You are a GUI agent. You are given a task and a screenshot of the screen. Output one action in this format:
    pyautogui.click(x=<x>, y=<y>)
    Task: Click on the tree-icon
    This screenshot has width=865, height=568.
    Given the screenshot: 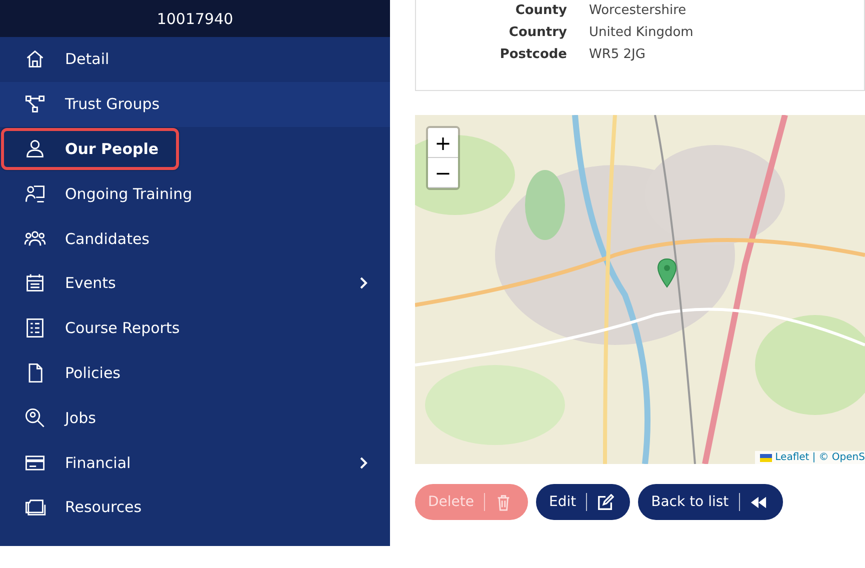 What is the action you would take?
    pyautogui.click(x=35, y=104)
    